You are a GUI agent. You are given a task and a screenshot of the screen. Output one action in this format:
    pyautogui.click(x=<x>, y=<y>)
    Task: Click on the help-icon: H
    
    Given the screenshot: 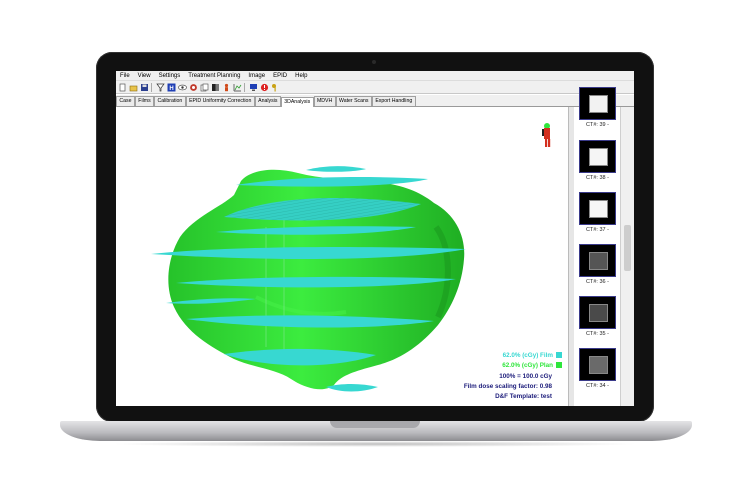 What is the action you would take?
    pyautogui.click(x=171, y=87)
    